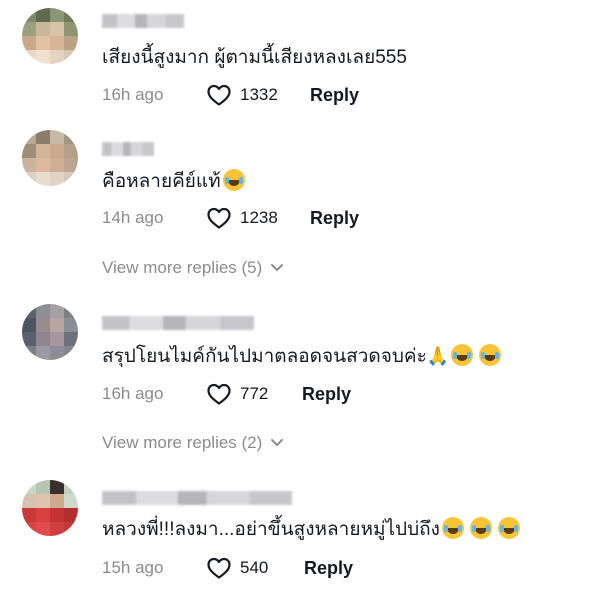 The width and height of the screenshot is (600, 600). I want to click on view-more-replies: View more replies (5), so click(193, 268).